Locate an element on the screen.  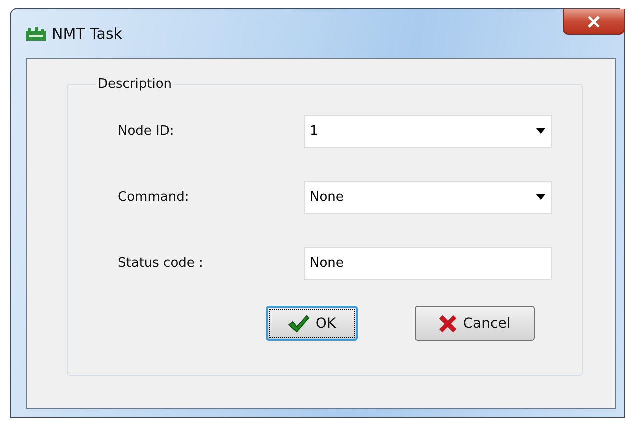
close-icon is located at coordinates (594, 22).